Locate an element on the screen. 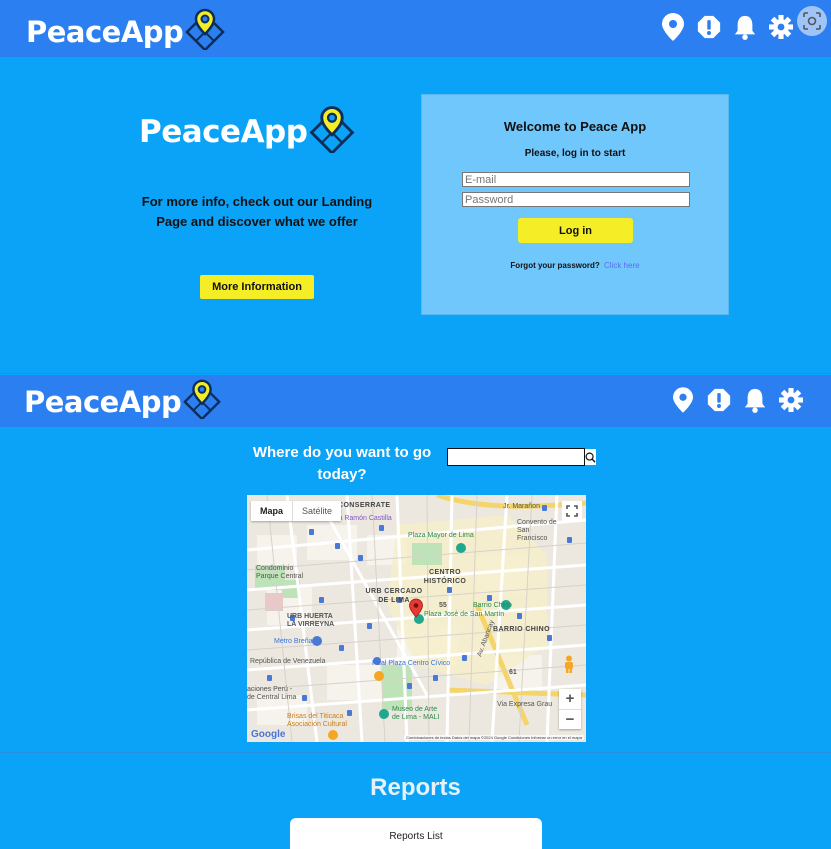 The width and height of the screenshot is (831, 849). map-label: Brisas del Titicaca Asociación Cultural is located at coordinates (317, 720).